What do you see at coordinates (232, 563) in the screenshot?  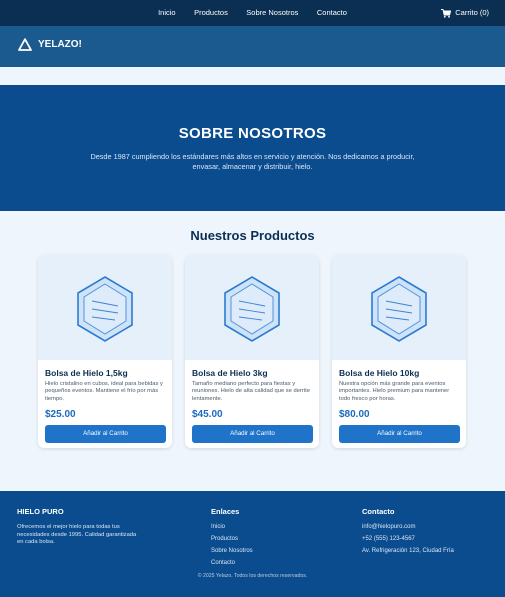 I see `footer-link-contacto: Contacto` at bounding box center [232, 563].